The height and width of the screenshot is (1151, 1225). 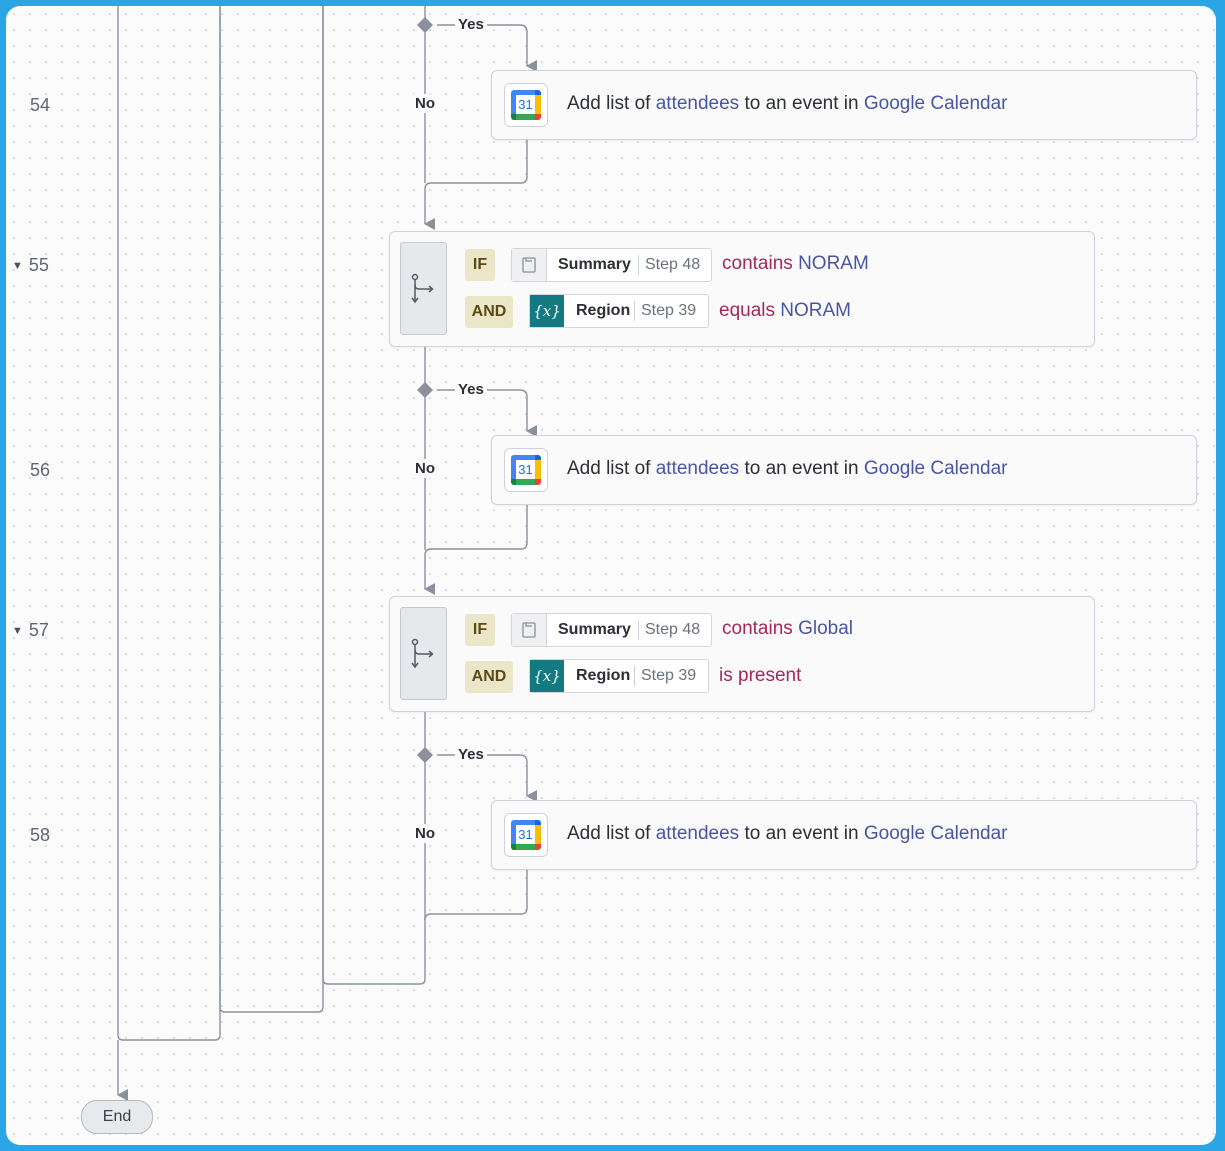 I want to click on condition-expression: contains Global, so click(x=787, y=628).